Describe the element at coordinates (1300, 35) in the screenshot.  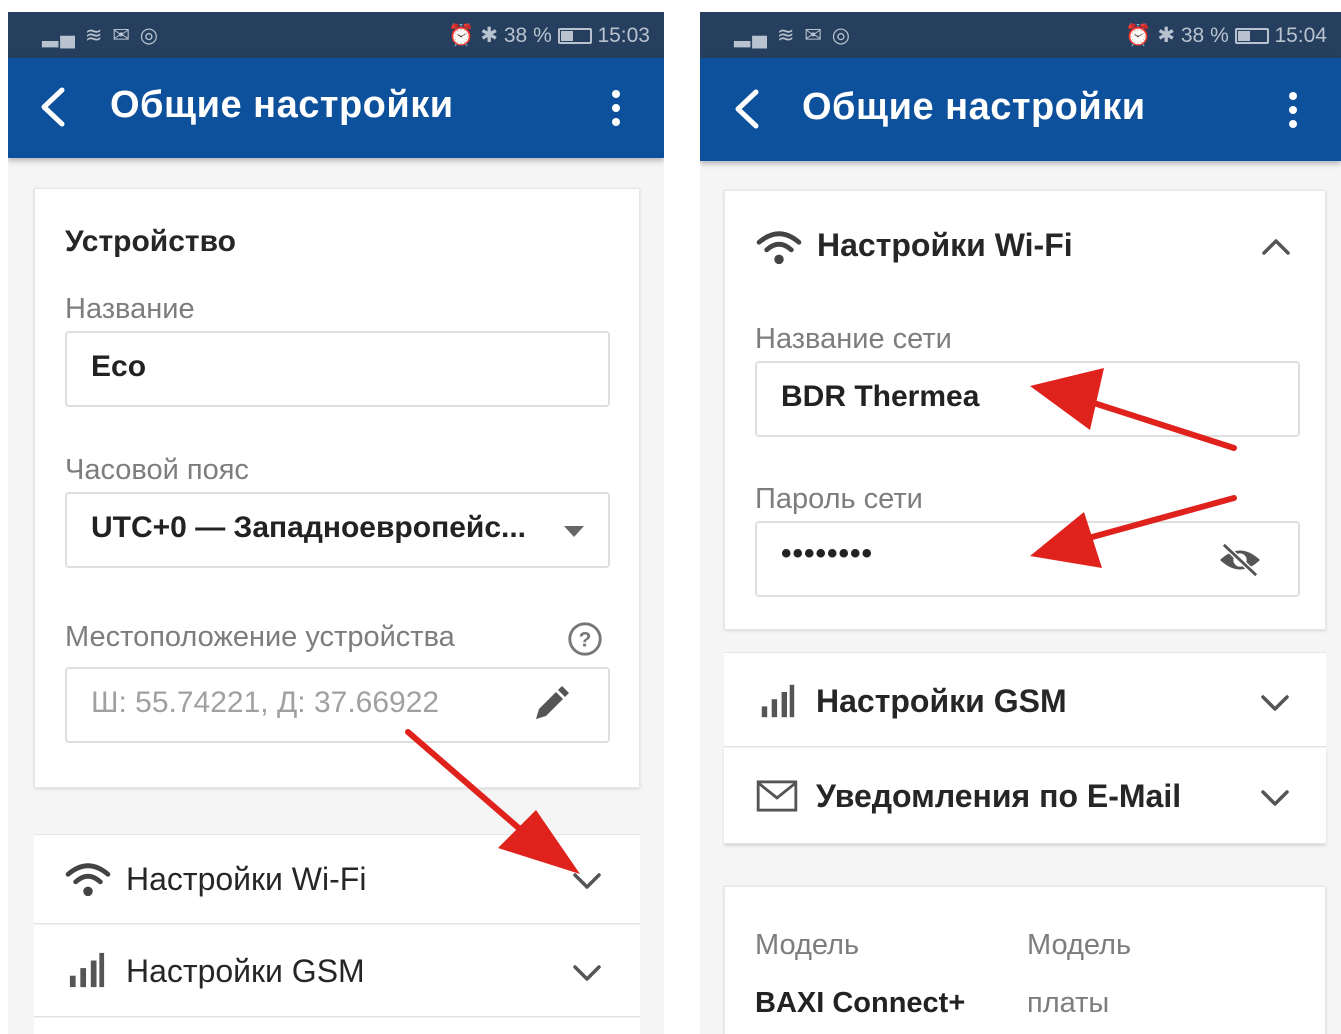
I see `clock: 15:04` at that location.